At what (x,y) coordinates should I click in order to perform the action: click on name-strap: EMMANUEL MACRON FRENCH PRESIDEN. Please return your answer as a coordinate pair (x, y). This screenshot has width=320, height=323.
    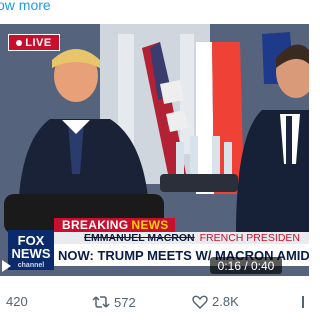
    Looking at the image, I should click on (181, 238).